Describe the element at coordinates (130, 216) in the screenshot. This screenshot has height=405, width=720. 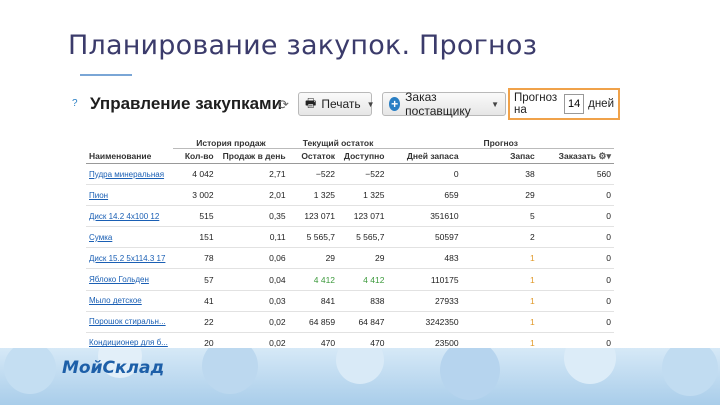
I see `product-name-link: Диск 14.2 4x100 12` at that location.